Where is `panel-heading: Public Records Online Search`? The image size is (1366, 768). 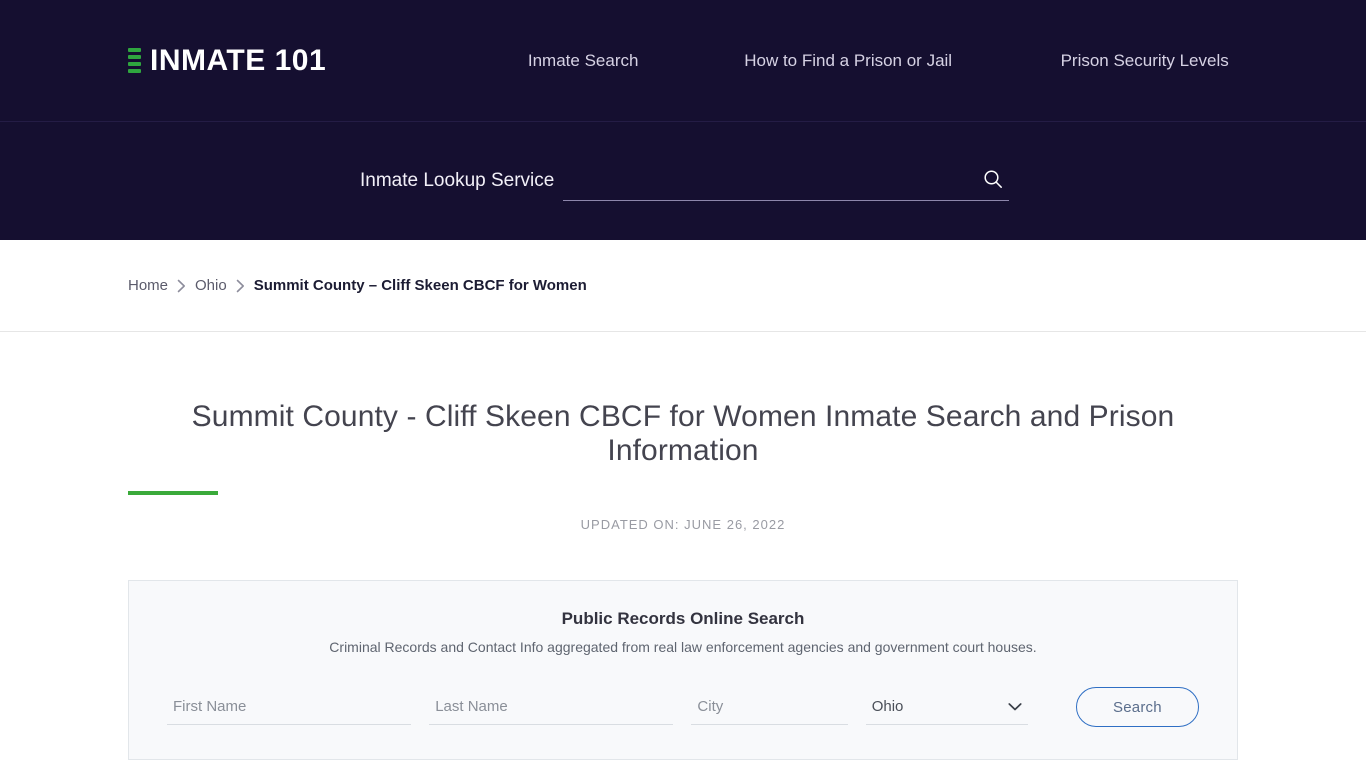 panel-heading: Public Records Online Search is located at coordinates (683, 619).